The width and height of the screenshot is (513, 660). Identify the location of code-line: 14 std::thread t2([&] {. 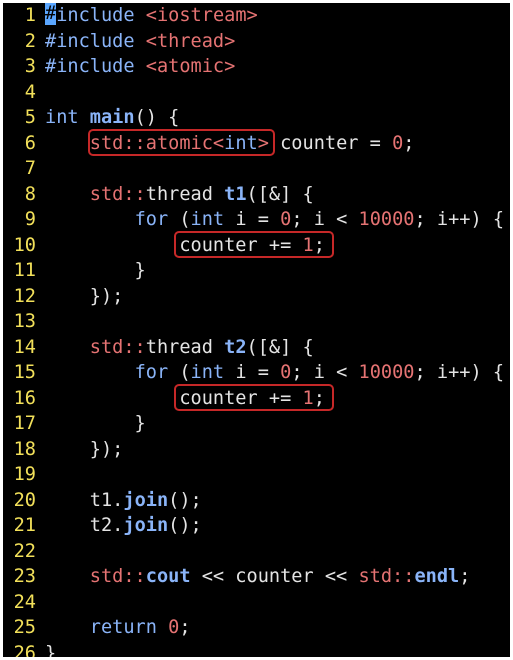
(256, 348).